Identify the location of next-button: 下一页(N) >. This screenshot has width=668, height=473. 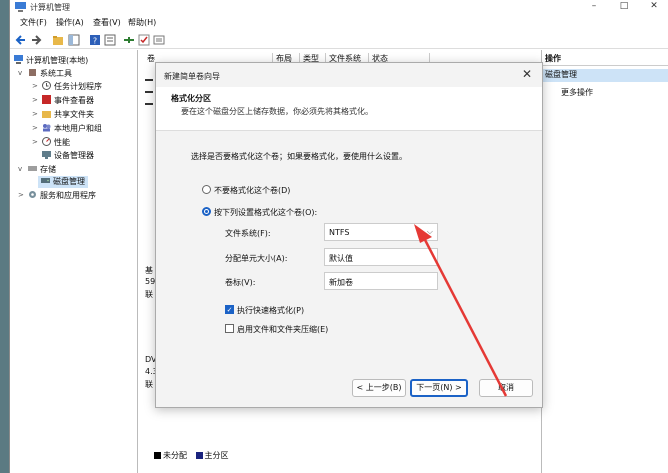
(439, 388).